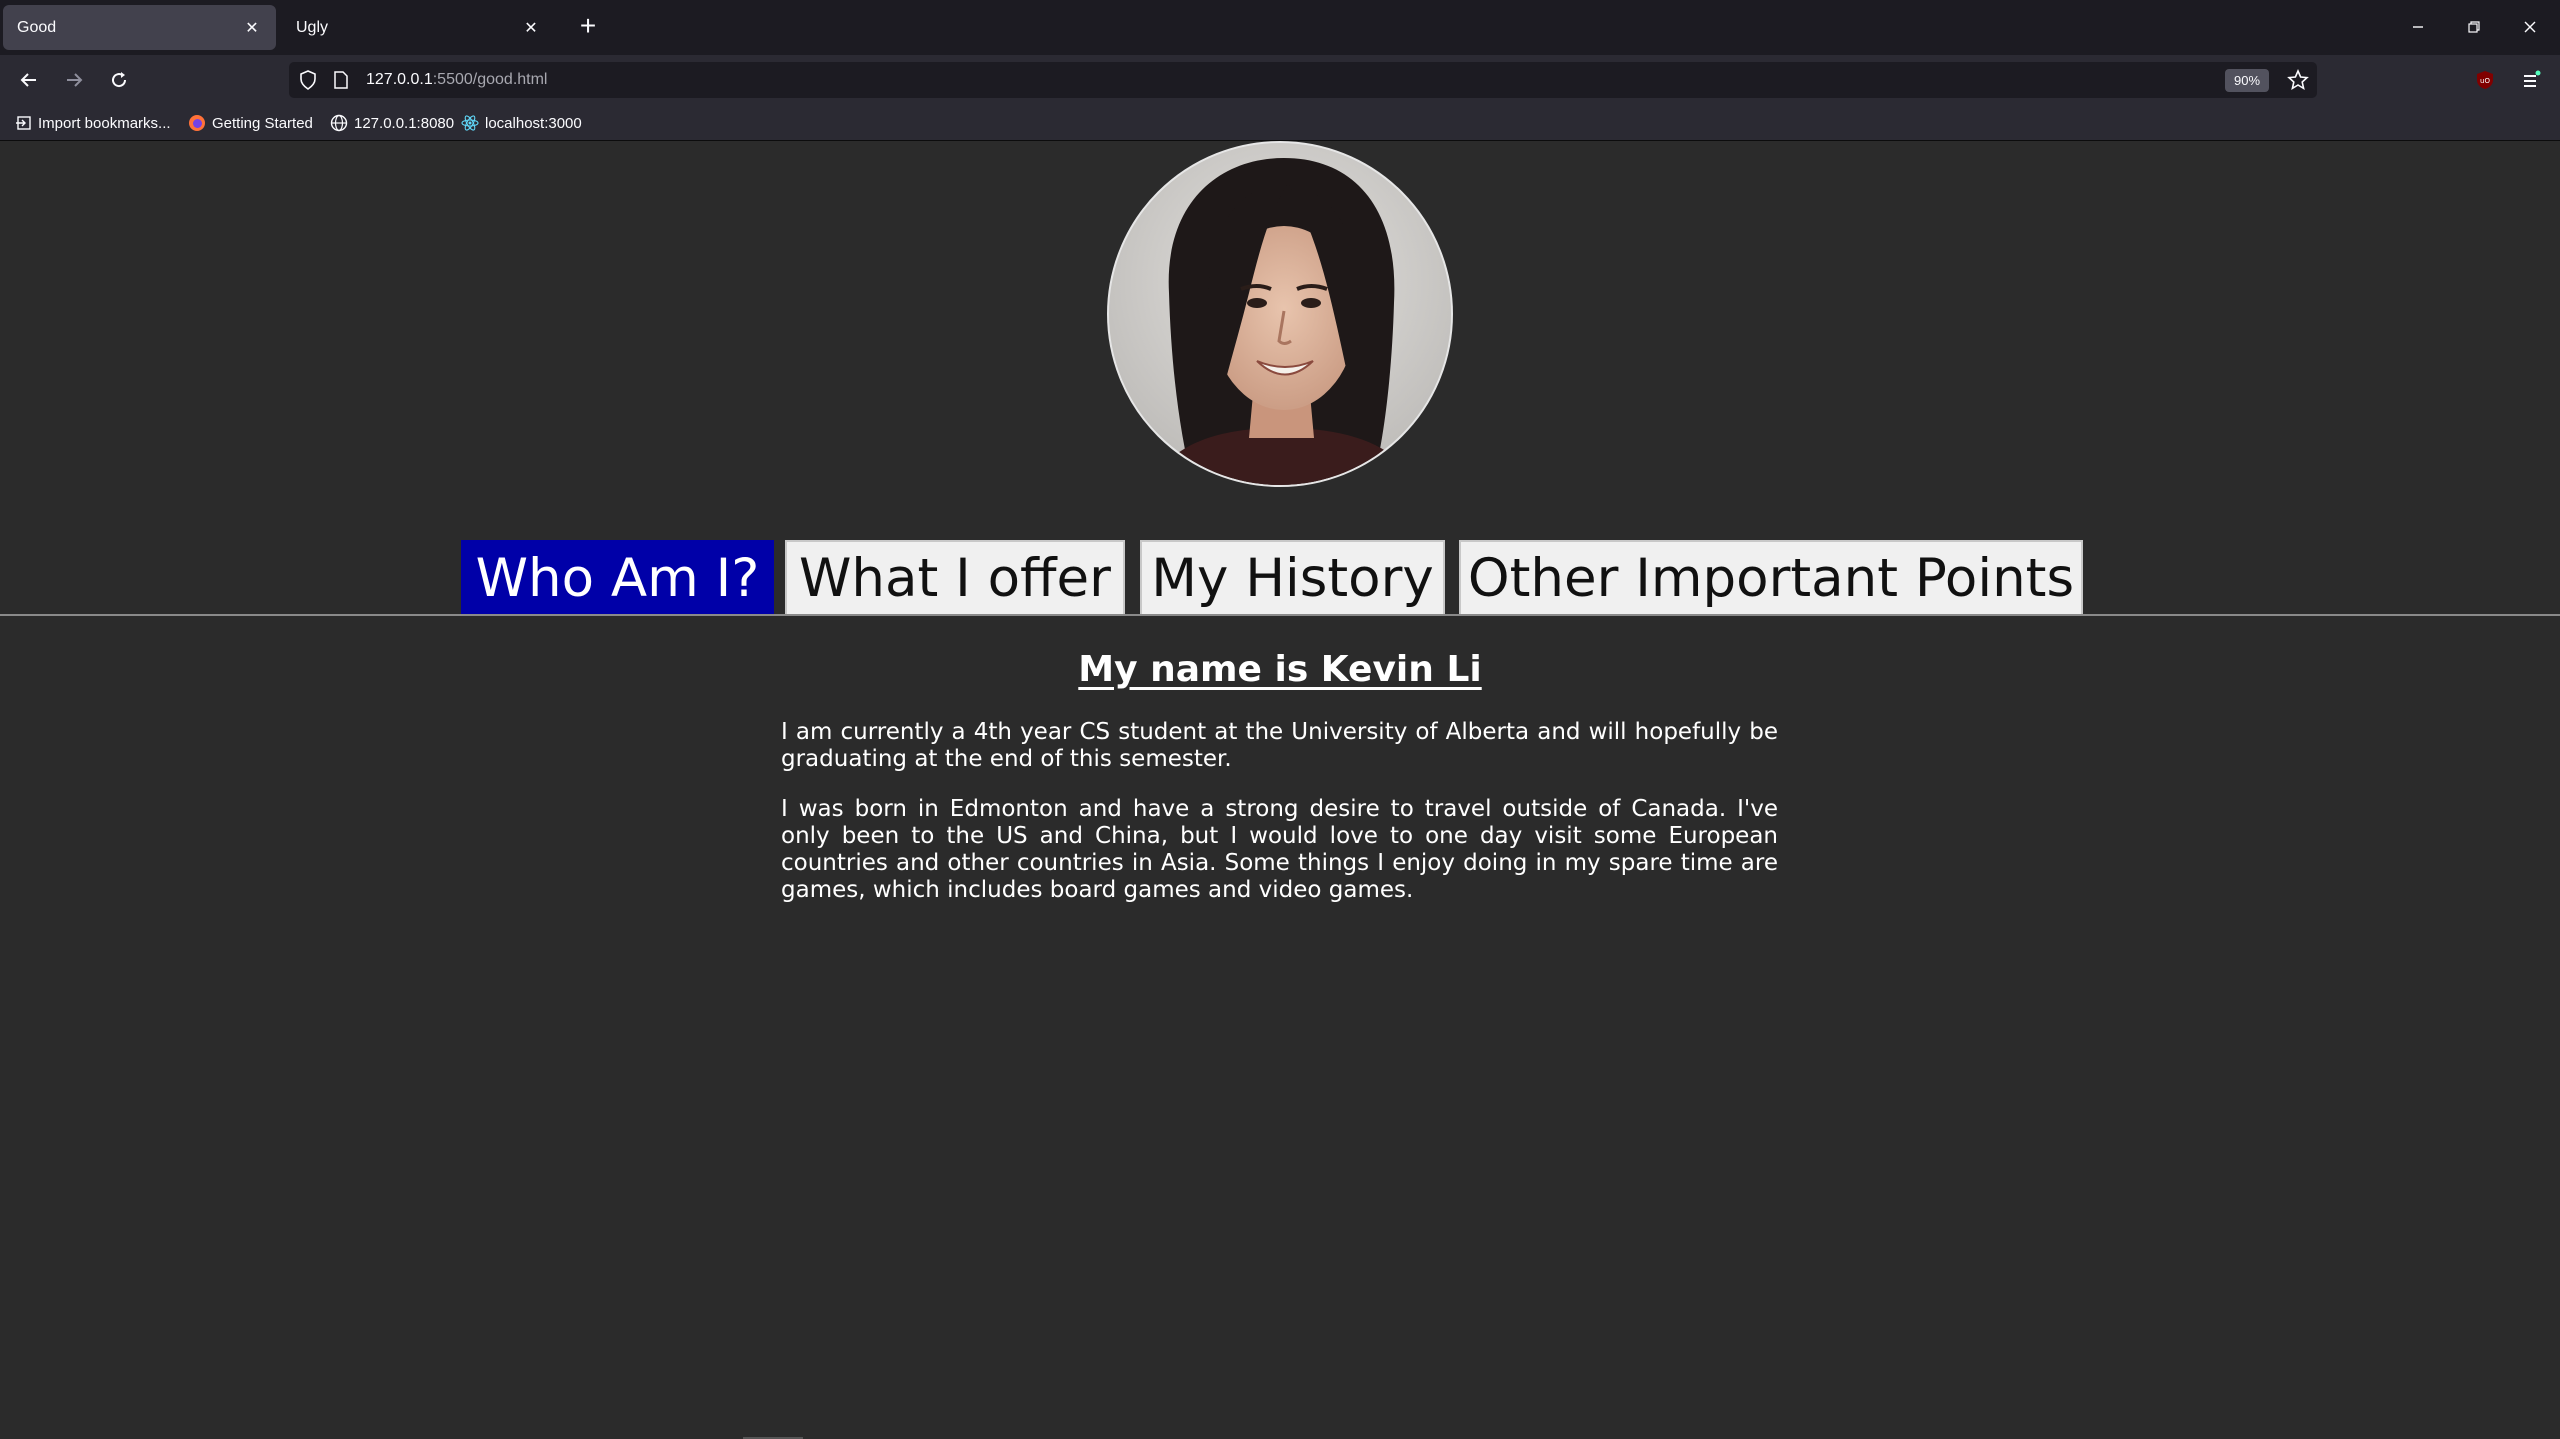  I want to click on back-arrow-icon, so click(28, 80).